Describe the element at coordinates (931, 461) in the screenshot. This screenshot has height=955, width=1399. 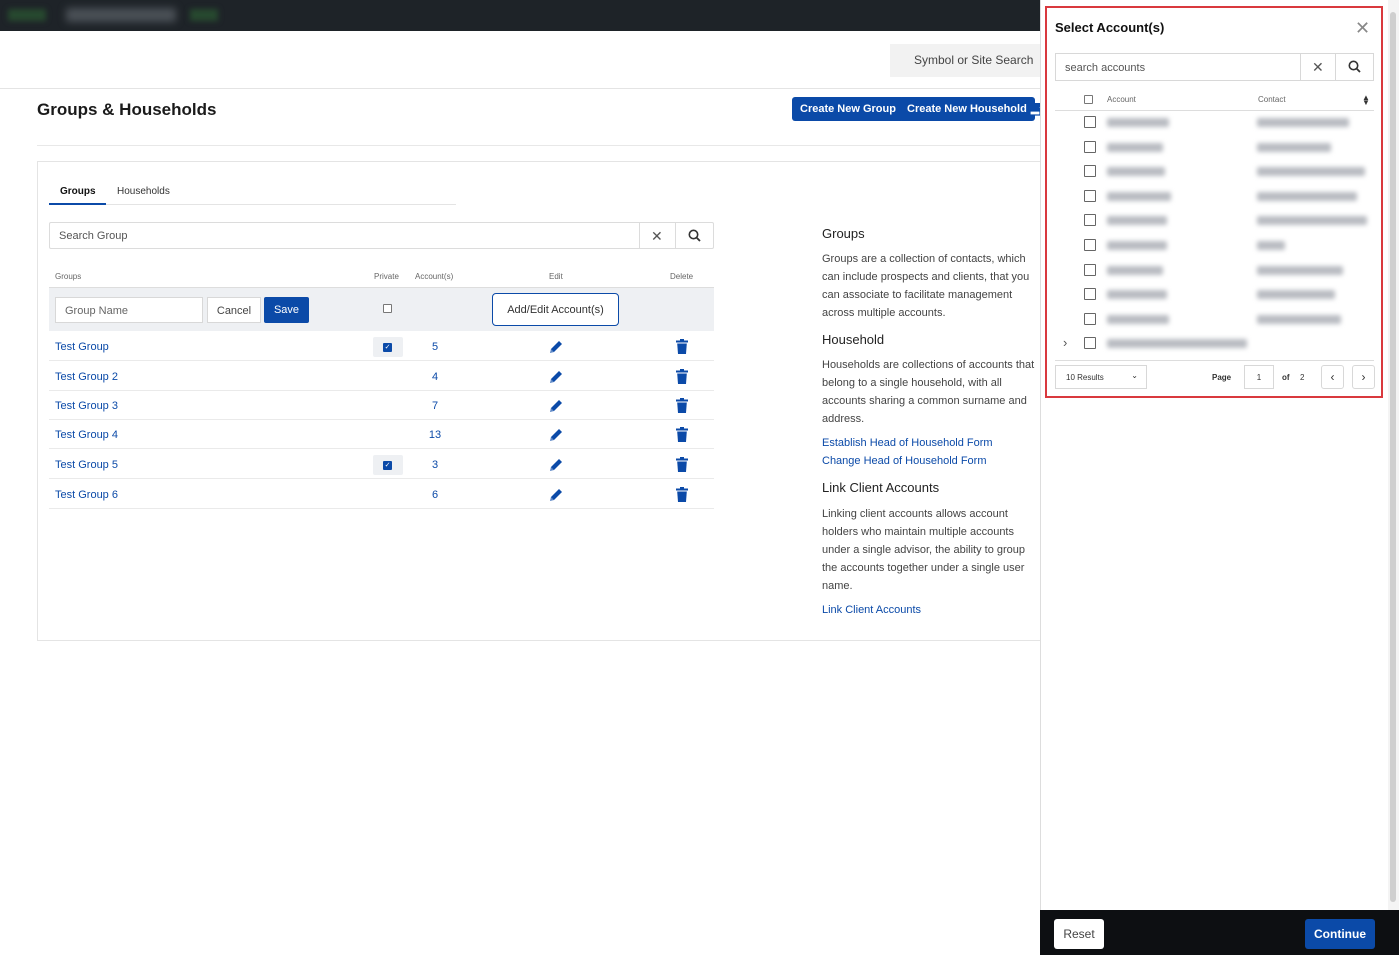
I see `change-head-of-household-link: Change Head of Household Form` at that location.